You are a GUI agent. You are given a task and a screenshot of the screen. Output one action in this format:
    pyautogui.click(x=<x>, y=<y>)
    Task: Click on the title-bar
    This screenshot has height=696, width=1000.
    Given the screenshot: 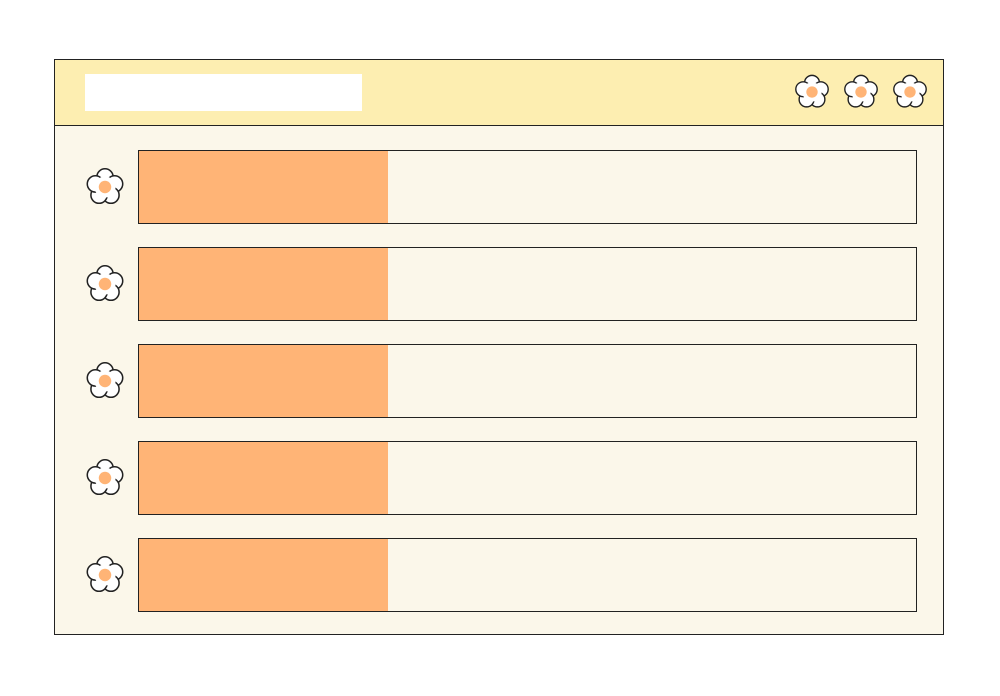 What is the action you would take?
    pyautogui.click(x=499, y=93)
    